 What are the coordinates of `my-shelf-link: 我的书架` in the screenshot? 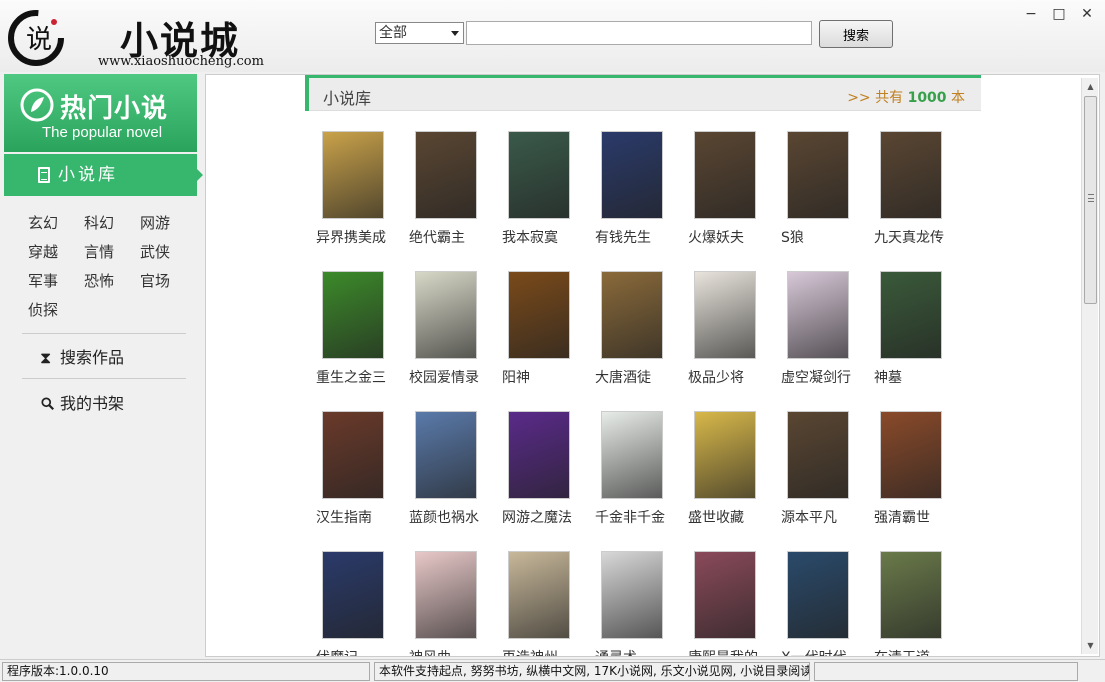 It's located at (82, 402).